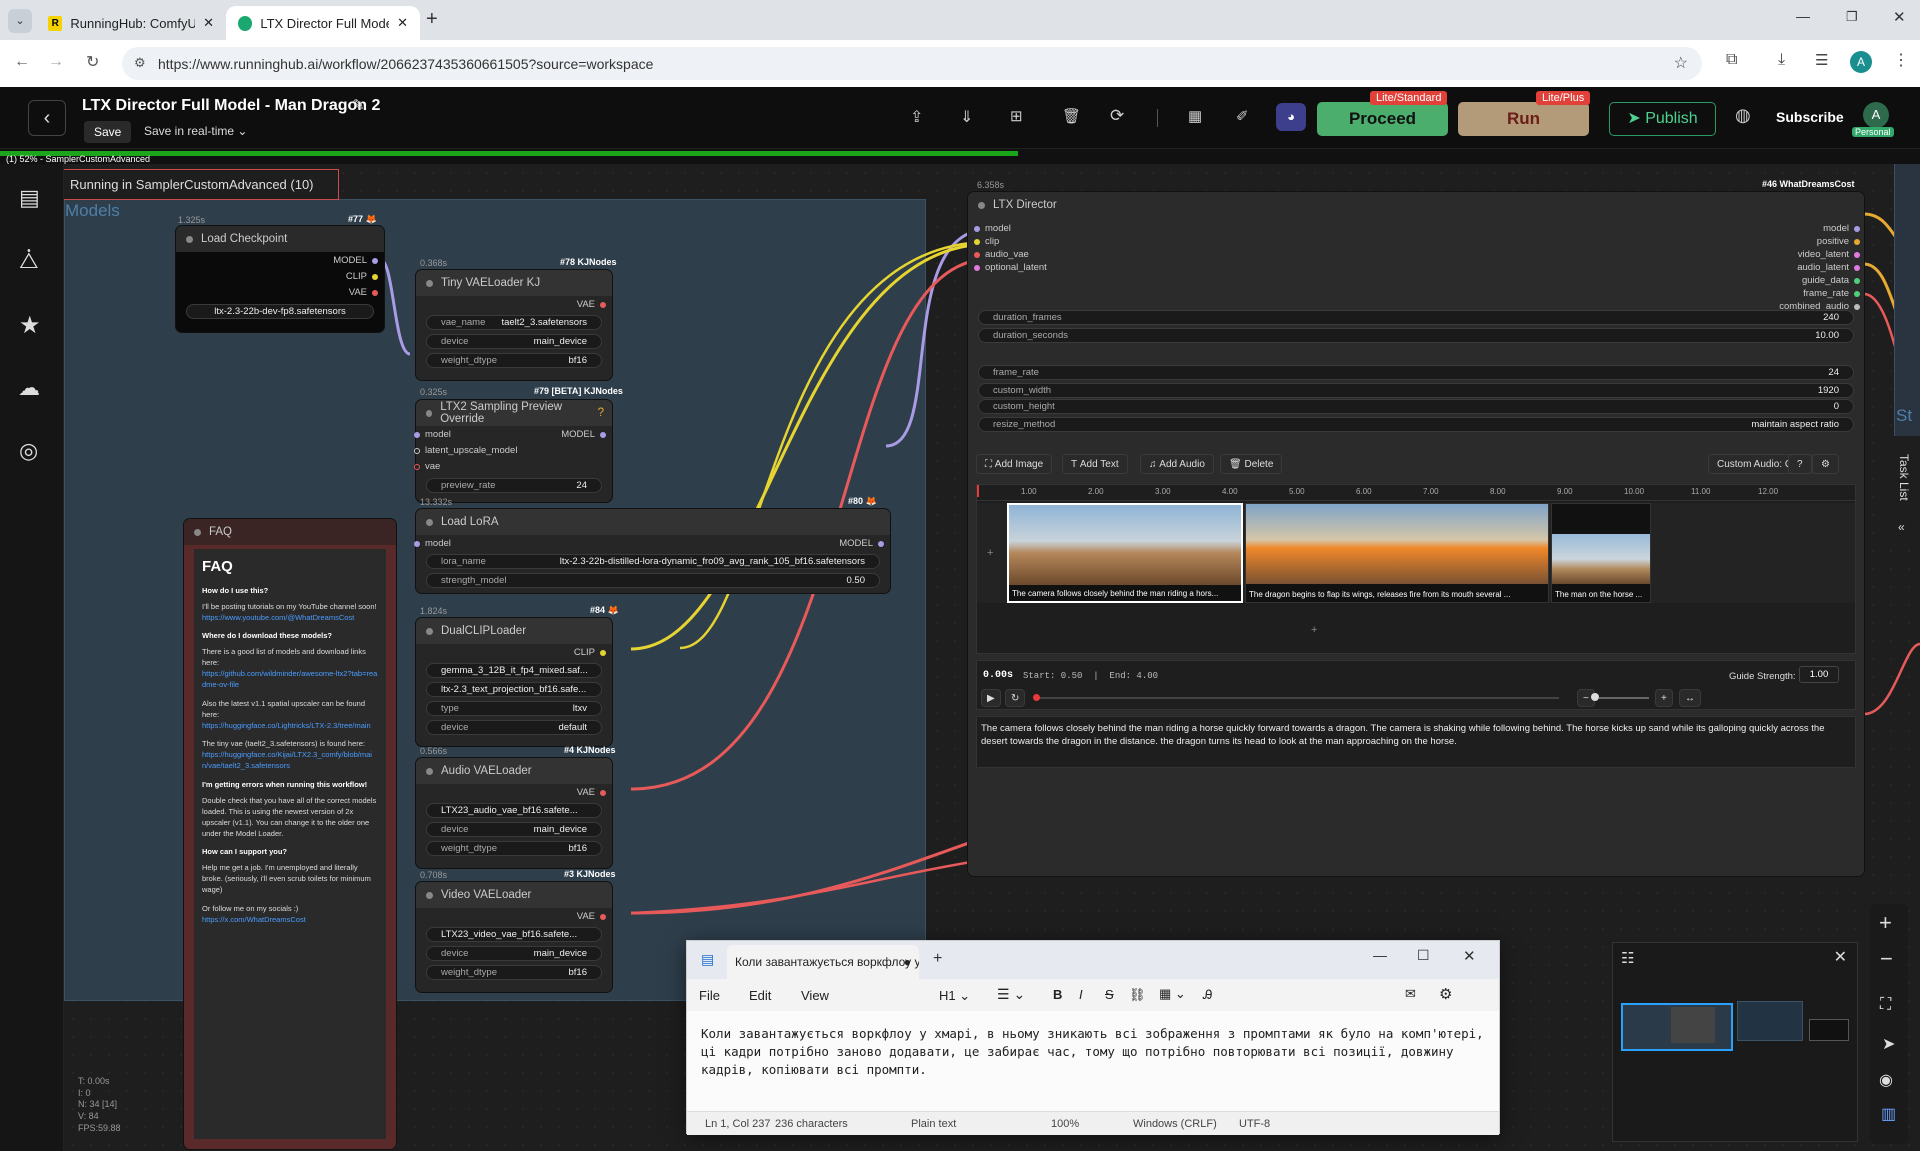  Describe the element at coordinates (514, 283) in the screenshot. I see `node-title-bar: Tiny VAELoader KJ` at that location.